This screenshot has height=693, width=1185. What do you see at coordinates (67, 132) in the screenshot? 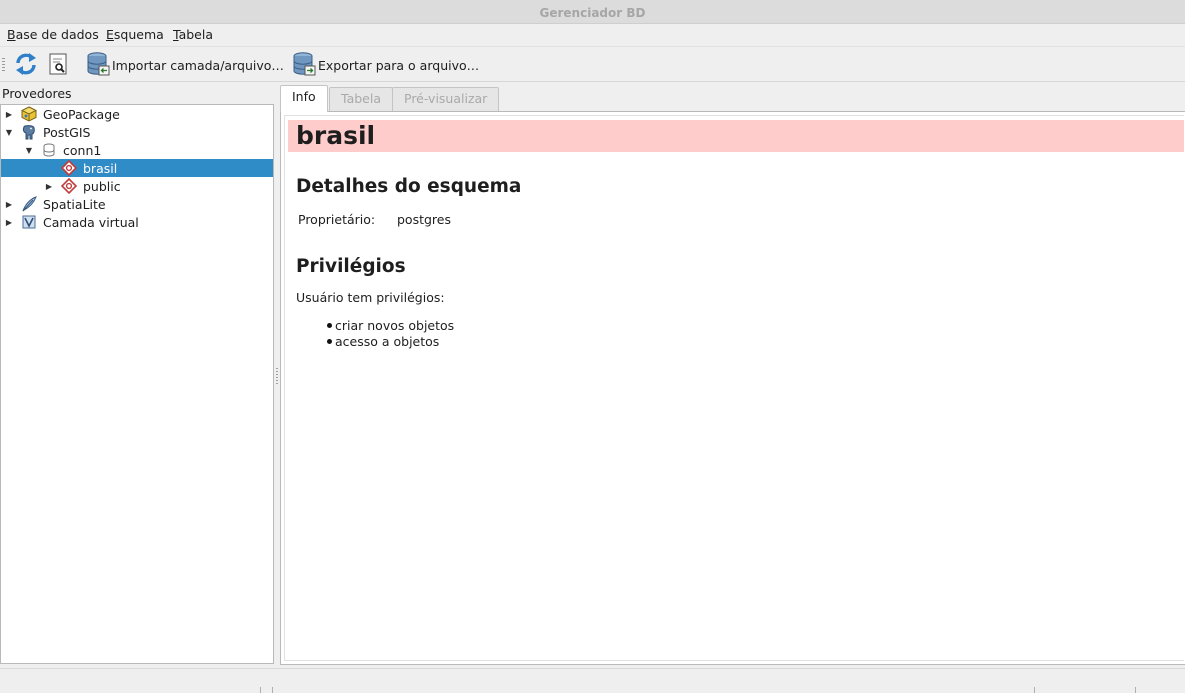
I see `tree-item-label: PostGIS` at bounding box center [67, 132].